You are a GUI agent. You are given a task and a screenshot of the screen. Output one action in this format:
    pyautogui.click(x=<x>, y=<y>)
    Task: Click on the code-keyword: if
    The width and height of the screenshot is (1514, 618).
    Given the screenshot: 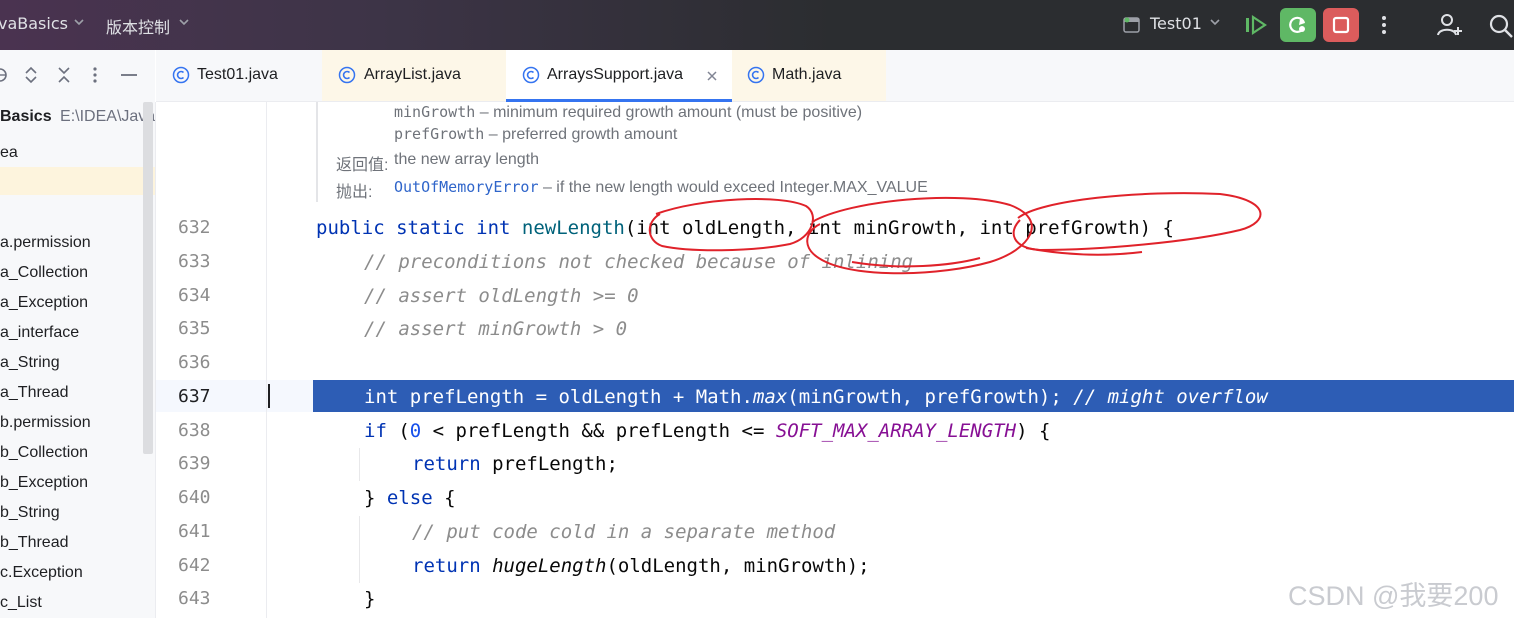 What is the action you would take?
    pyautogui.click(x=375, y=431)
    